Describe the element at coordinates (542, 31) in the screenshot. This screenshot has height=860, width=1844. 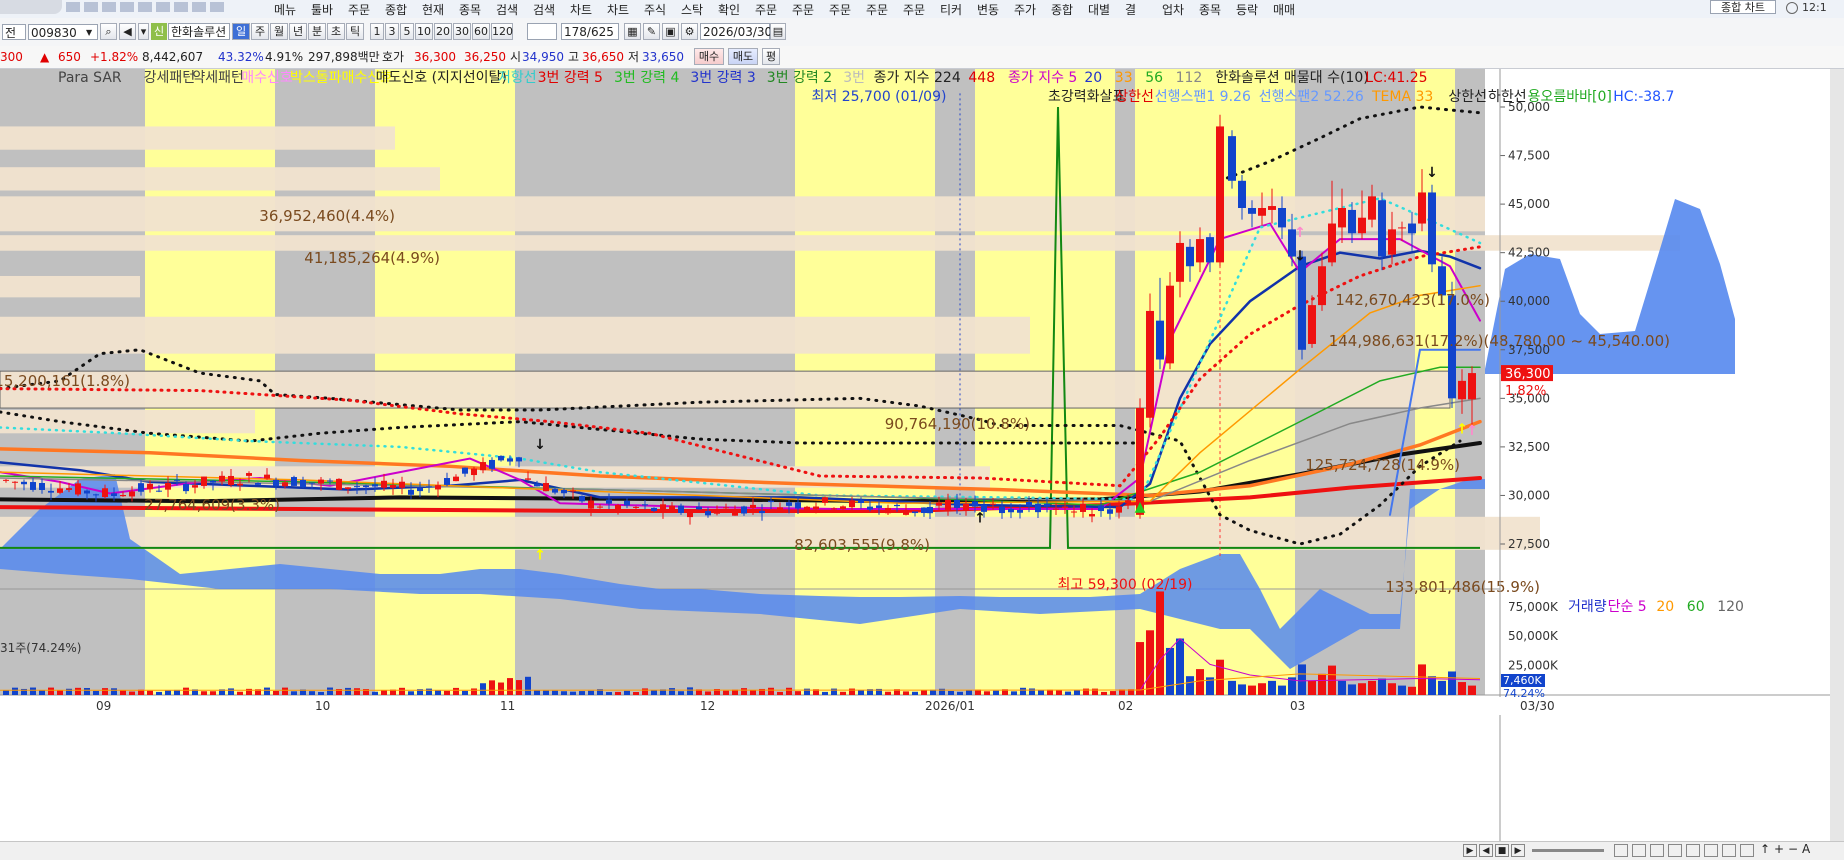
I see `interval-input` at that location.